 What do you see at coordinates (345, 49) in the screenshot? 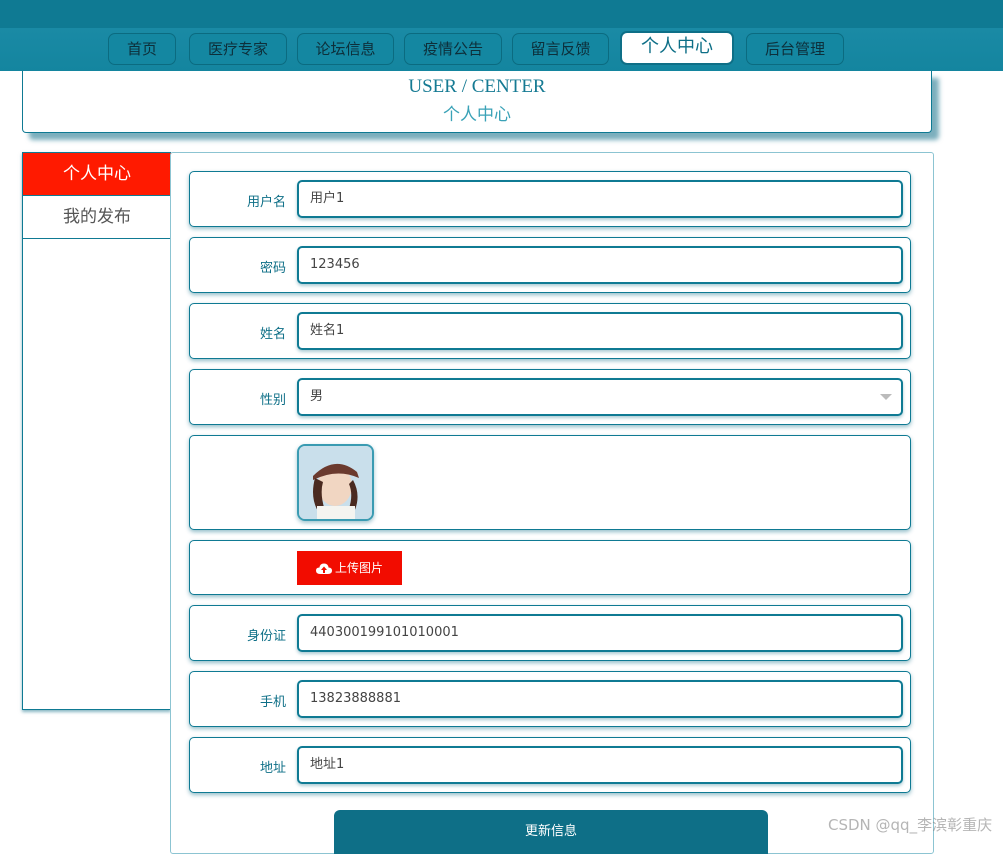
I see `nav-forum: 论坛信息` at bounding box center [345, 49].